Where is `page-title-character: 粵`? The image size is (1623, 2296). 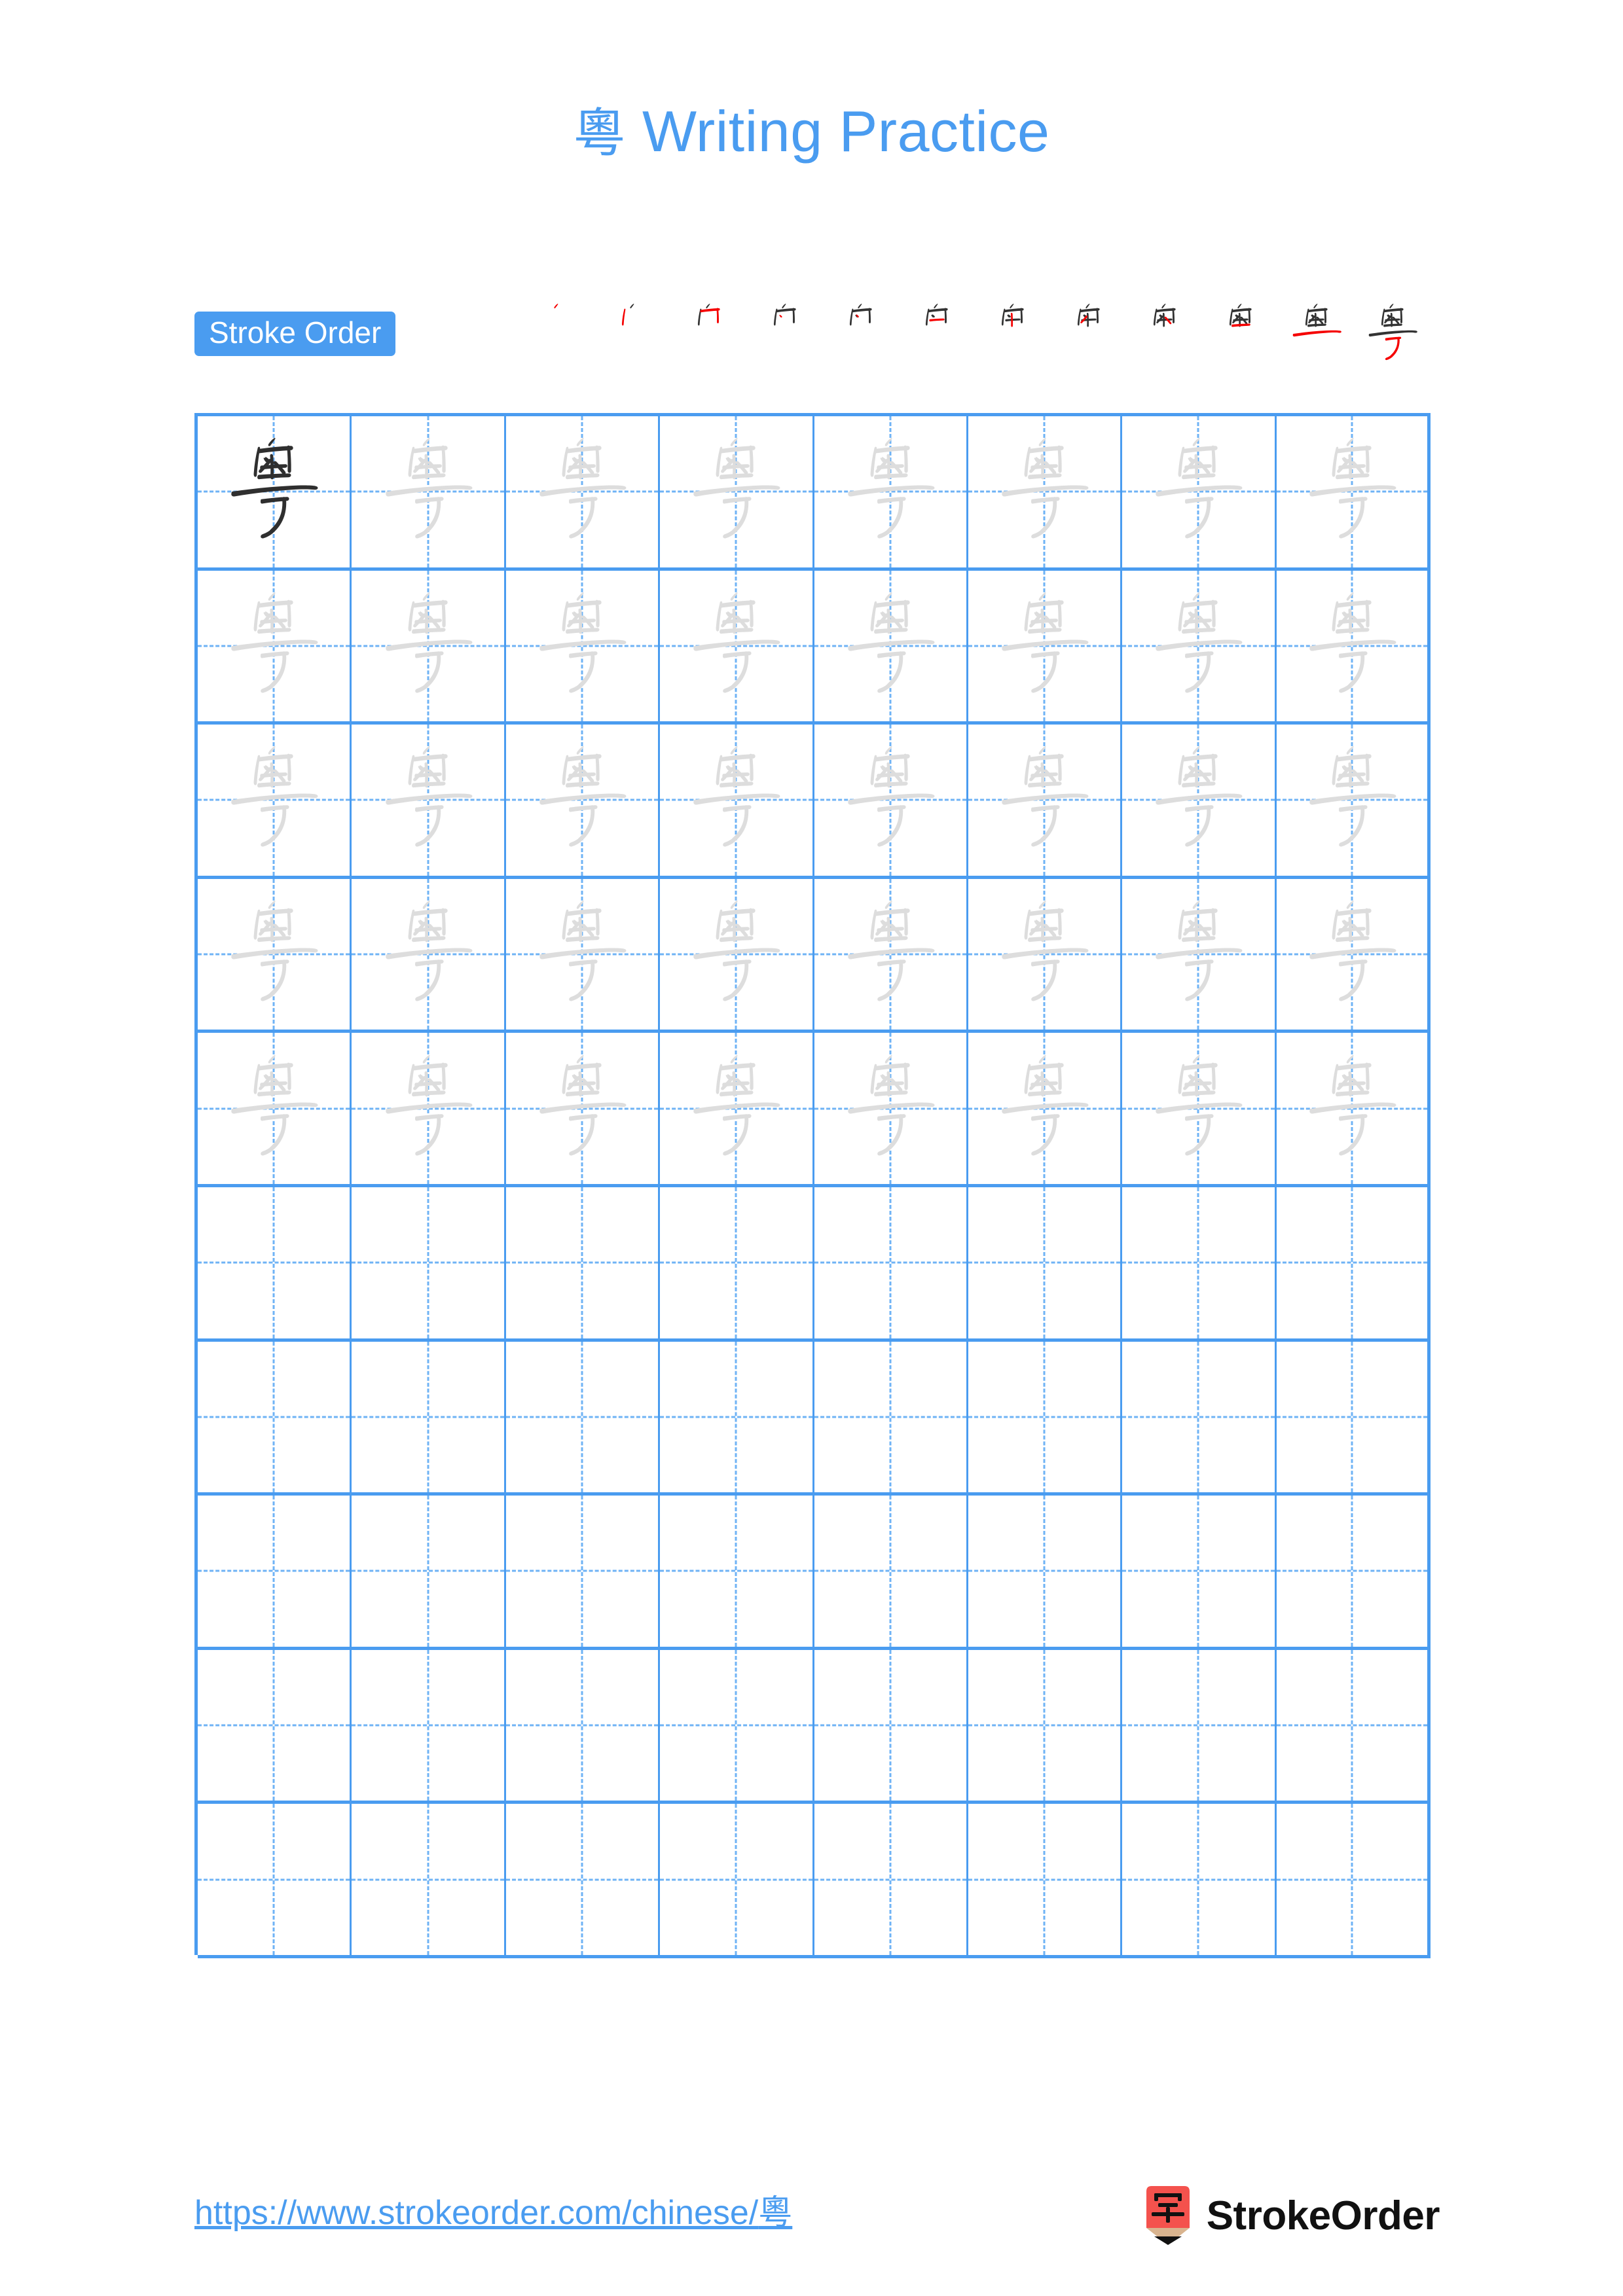 page-title-character: 粵 is located at coordinates (599, 133).